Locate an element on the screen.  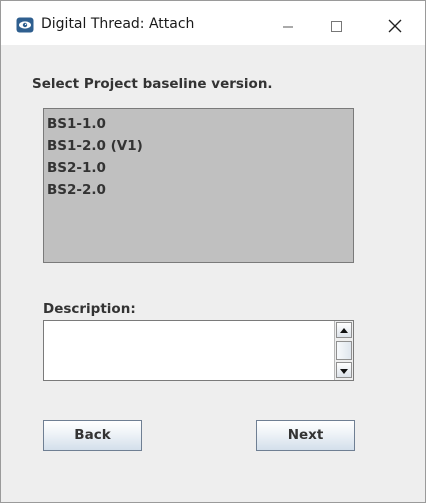
close-button is located at coordinates (394, 23).